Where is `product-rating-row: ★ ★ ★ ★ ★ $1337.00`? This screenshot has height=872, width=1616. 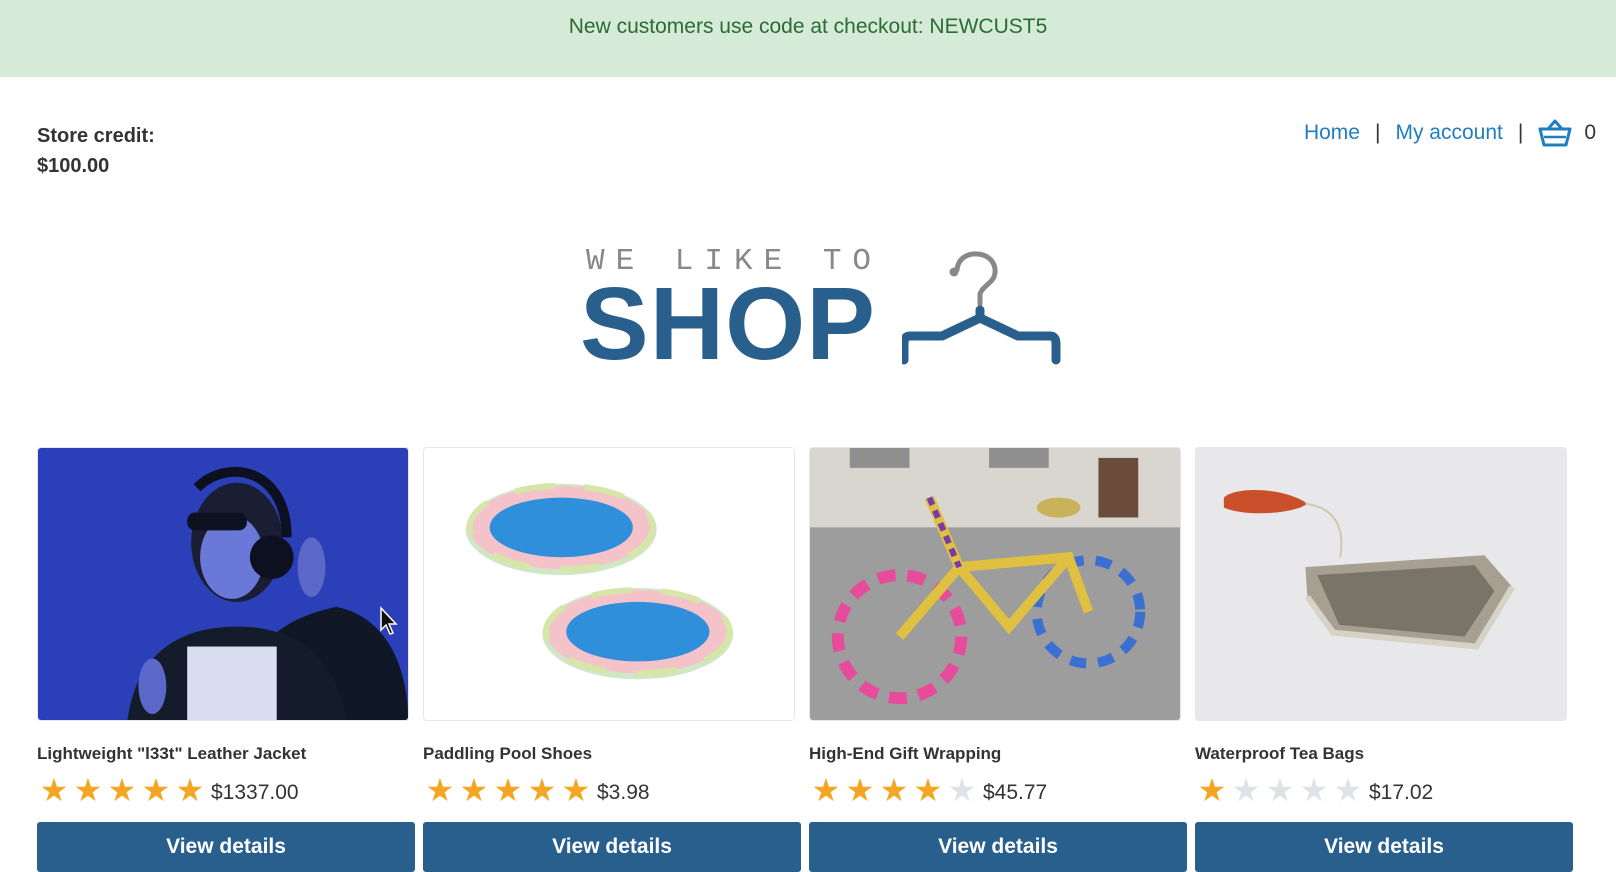 product-rating-row: ★ ★ ★ ★ ★ $1337.00 is located at coordinates (226, 790).